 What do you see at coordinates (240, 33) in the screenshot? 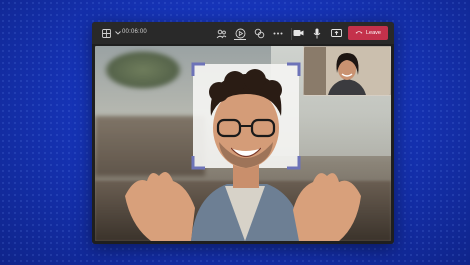
I see `react-icon` at bounding box center [240, 33].